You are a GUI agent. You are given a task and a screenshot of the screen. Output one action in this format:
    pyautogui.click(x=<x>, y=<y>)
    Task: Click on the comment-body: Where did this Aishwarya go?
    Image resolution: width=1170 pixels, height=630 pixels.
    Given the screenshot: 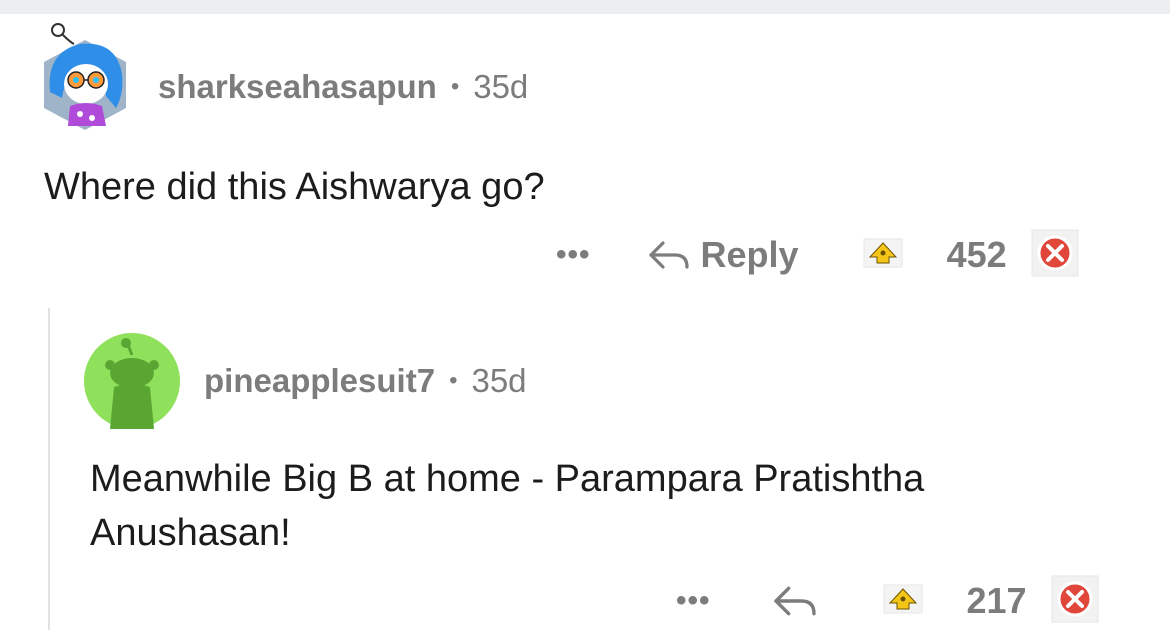 What is the action you would take?
    pyautogui.click(x=294, y=187)
    